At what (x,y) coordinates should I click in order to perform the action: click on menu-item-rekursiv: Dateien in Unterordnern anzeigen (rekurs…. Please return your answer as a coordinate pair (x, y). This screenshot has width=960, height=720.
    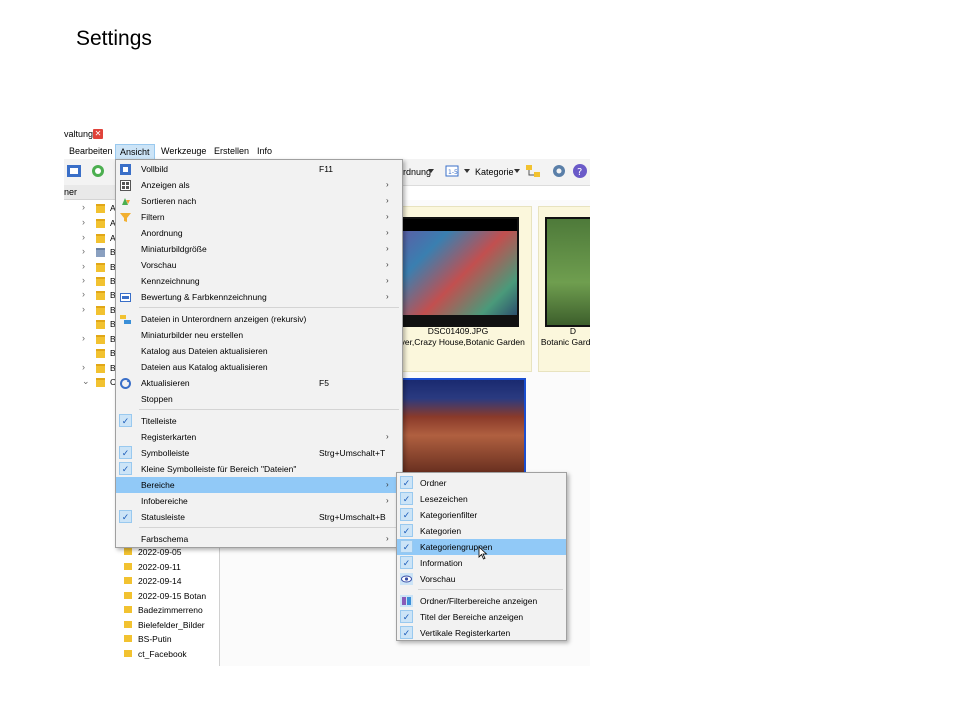
    Looking at the image, I should click on (259, 319).